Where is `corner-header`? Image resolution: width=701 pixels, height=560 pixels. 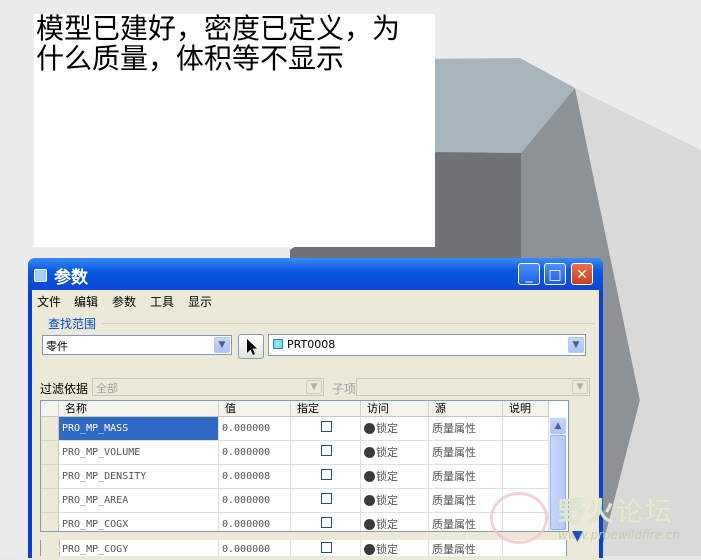 corner-header is located at coordinates (50, 409).